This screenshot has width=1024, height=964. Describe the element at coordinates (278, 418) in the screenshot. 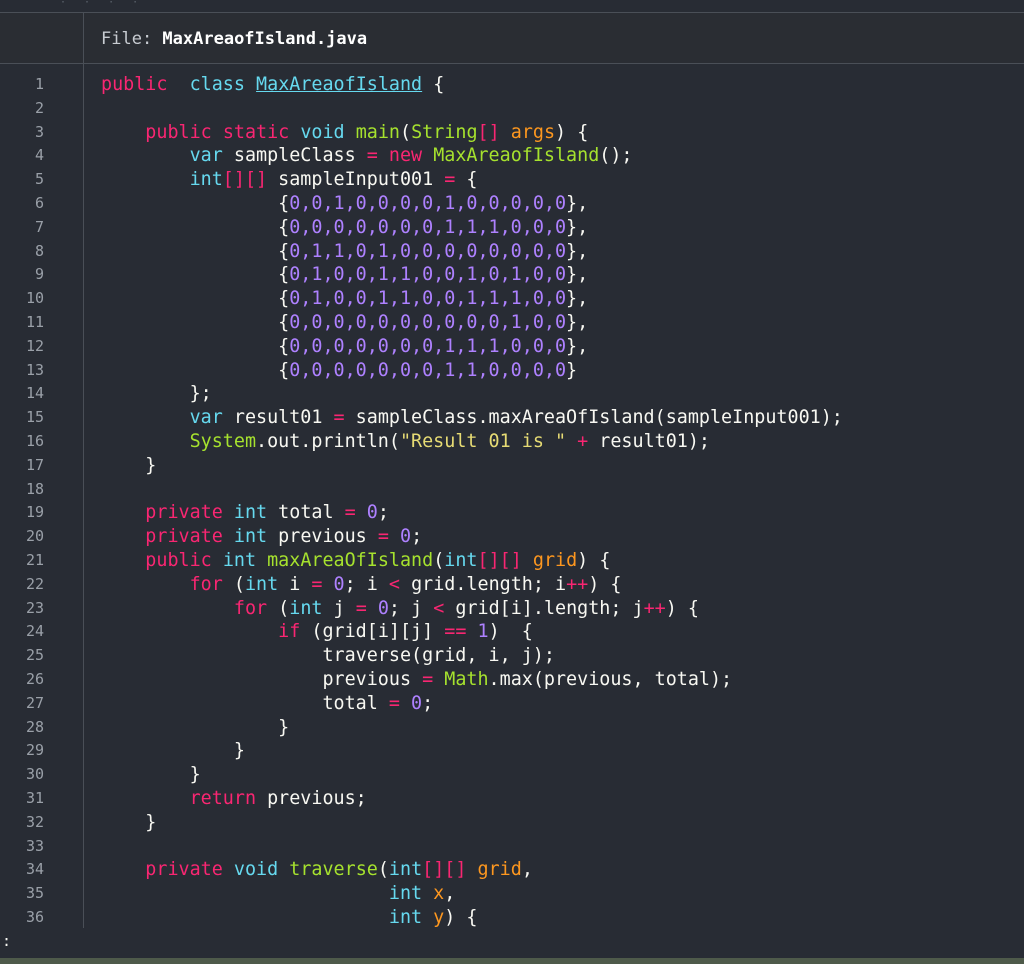

I see `code-token: result01` at that location.